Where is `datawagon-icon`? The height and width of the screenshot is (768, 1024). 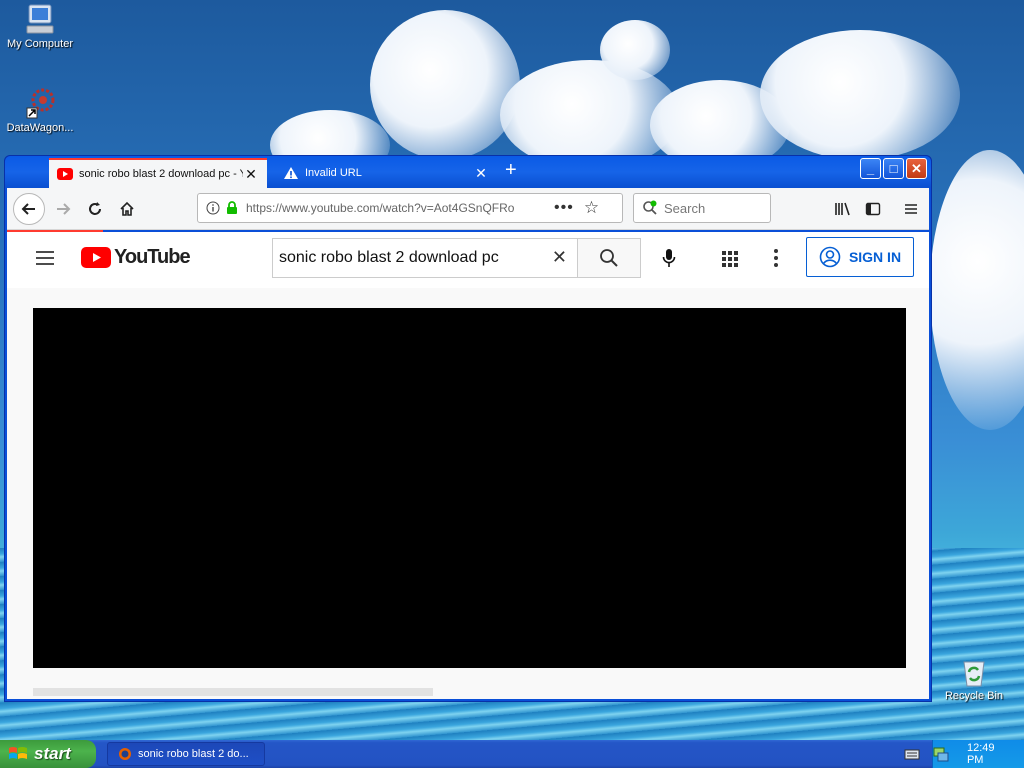
datawagon-icon is located at coordinates (40, 103).